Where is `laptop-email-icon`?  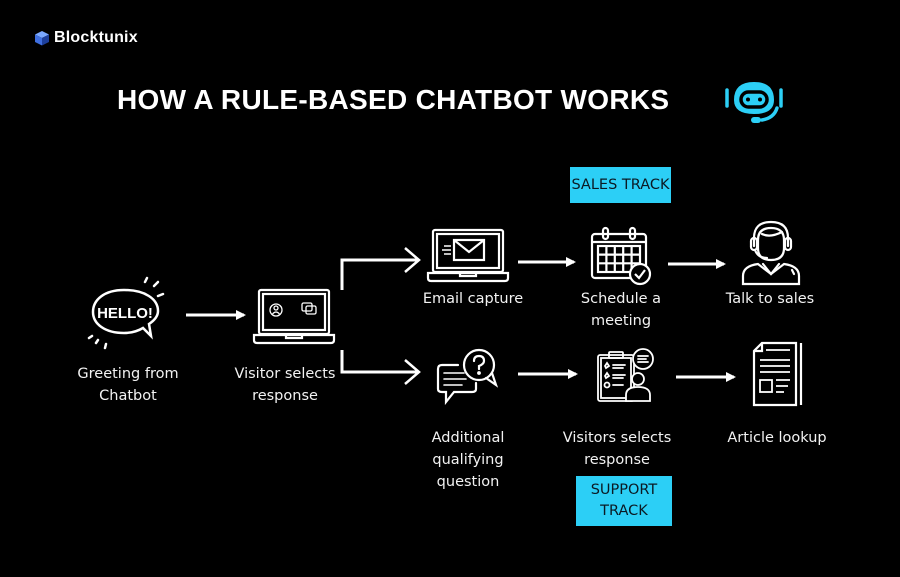 laptop-email-icon is located at coordinates (468, 255).